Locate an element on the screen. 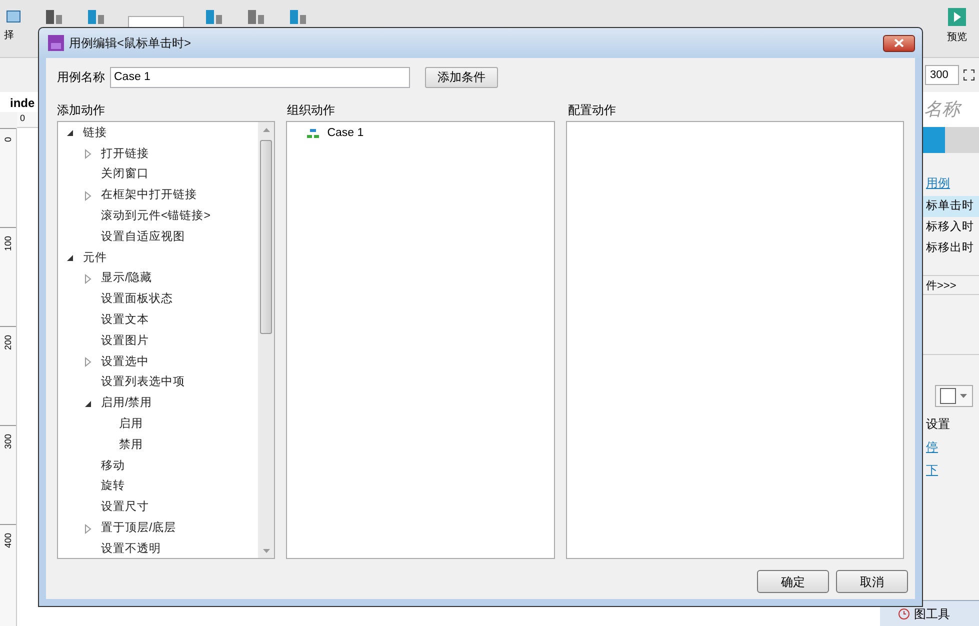  tree-item: 启用/禁用 is located at coordinates (126, 403).